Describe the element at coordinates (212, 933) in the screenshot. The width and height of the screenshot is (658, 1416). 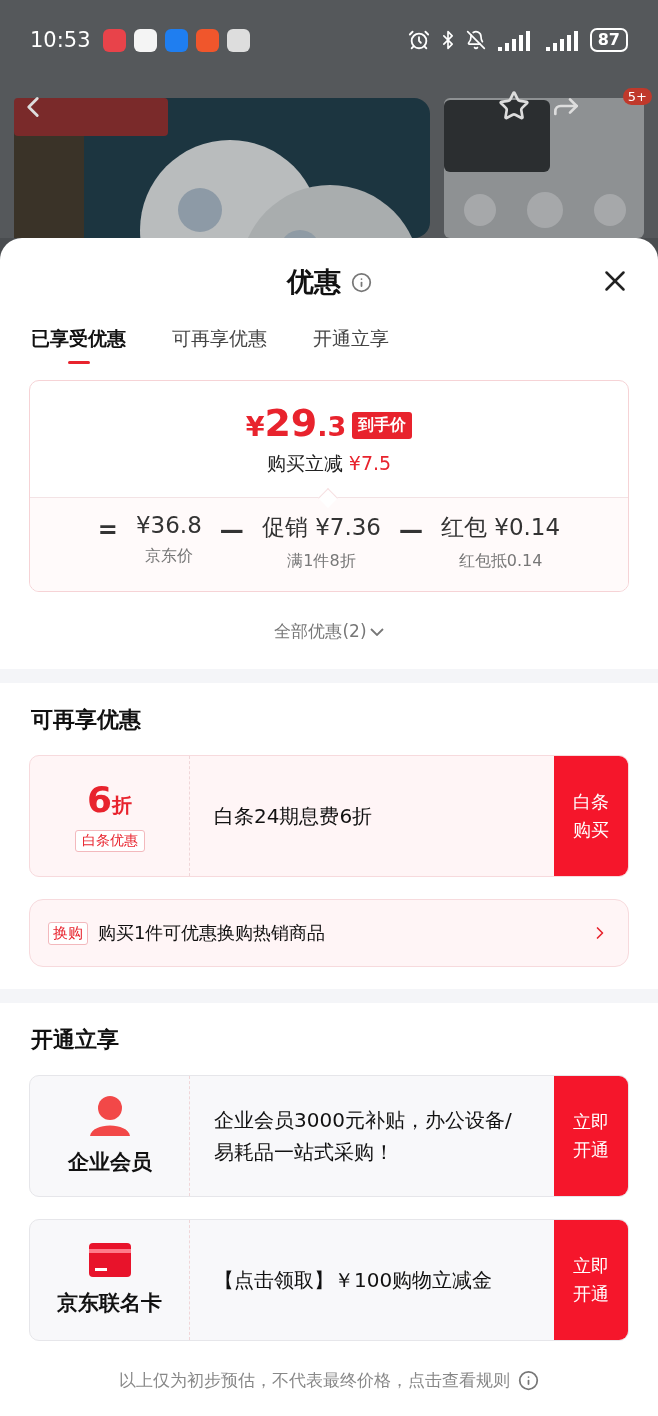
I see `offer-text: 购买1件可优惠换购热销商品` at that location.